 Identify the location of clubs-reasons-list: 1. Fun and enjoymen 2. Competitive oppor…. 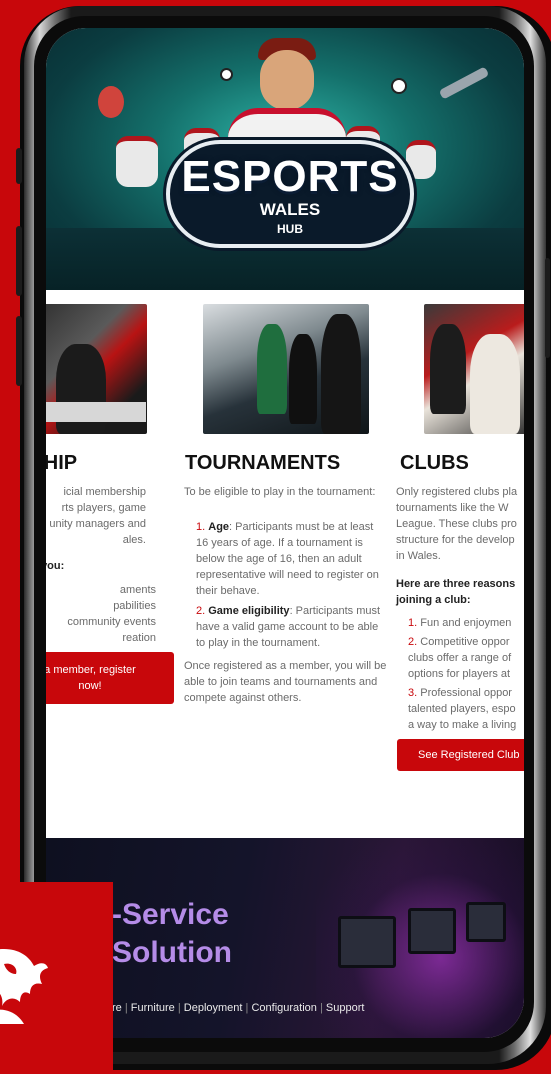
(466, 674).